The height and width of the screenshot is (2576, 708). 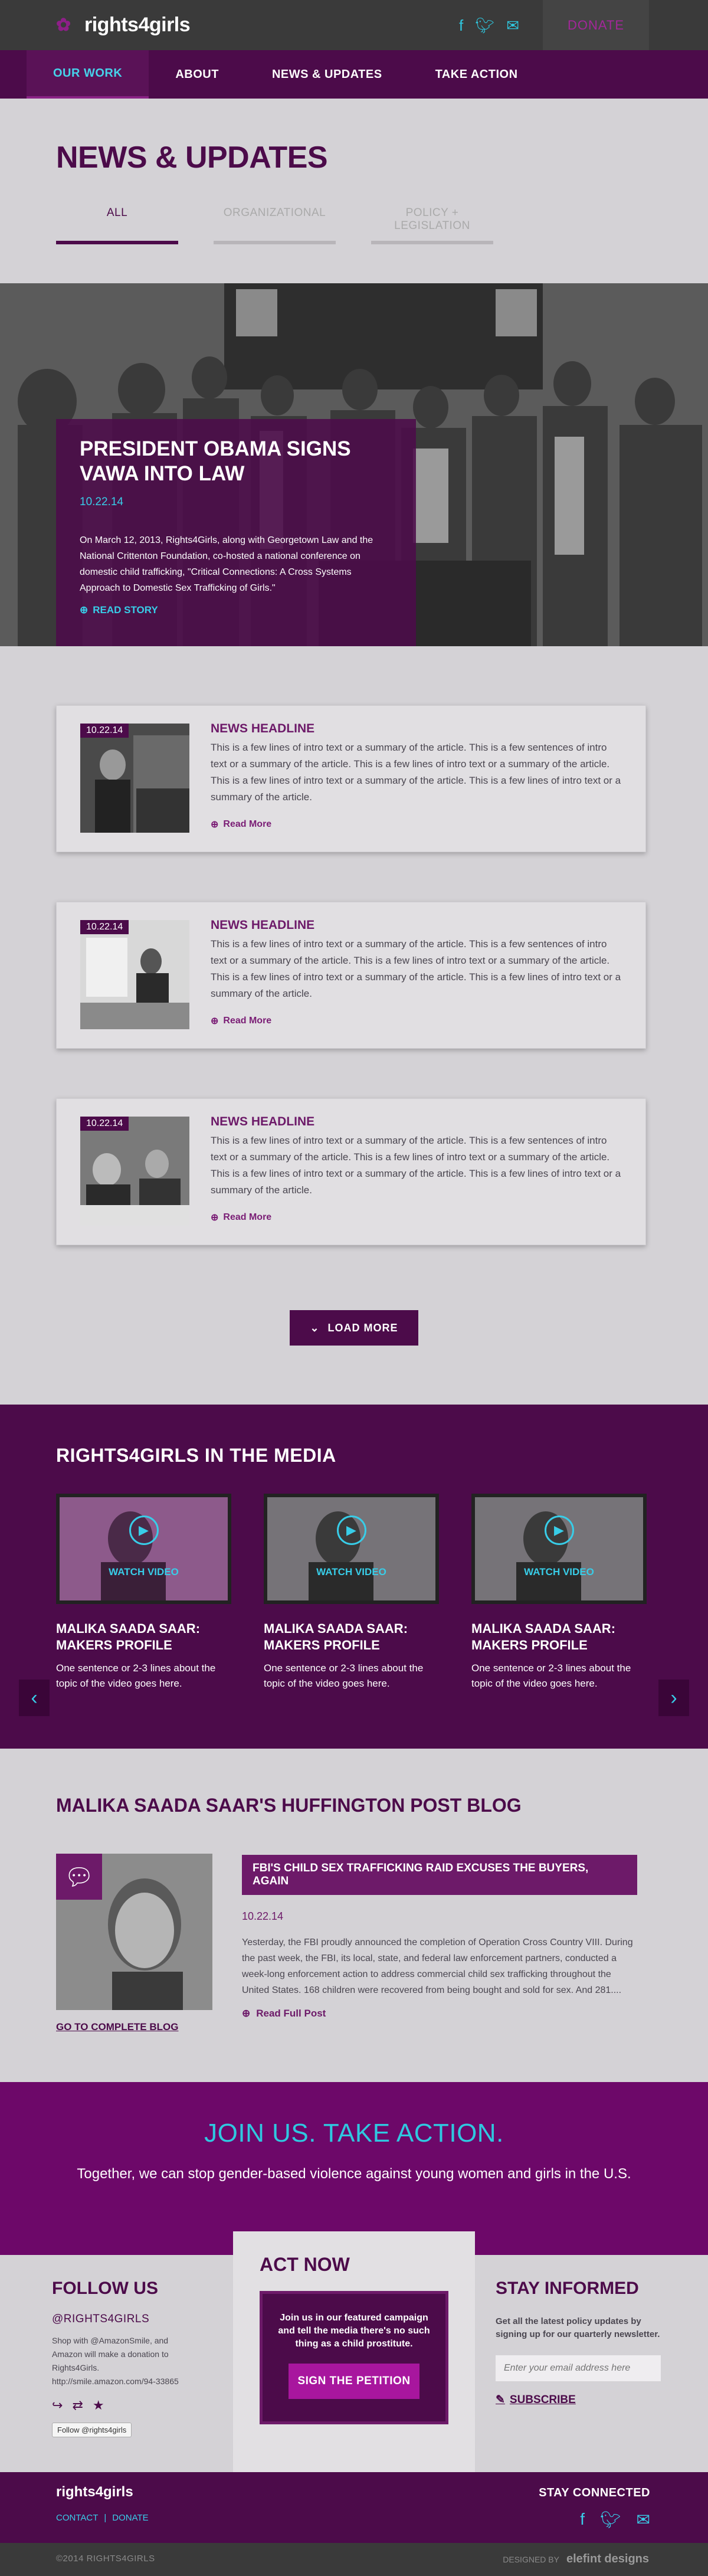 What do you see at coordinates (123, 2406) in the screenshot?
I see `tweet-actions: ↪ ⇄ ★` at bounding box center [123, 2406].